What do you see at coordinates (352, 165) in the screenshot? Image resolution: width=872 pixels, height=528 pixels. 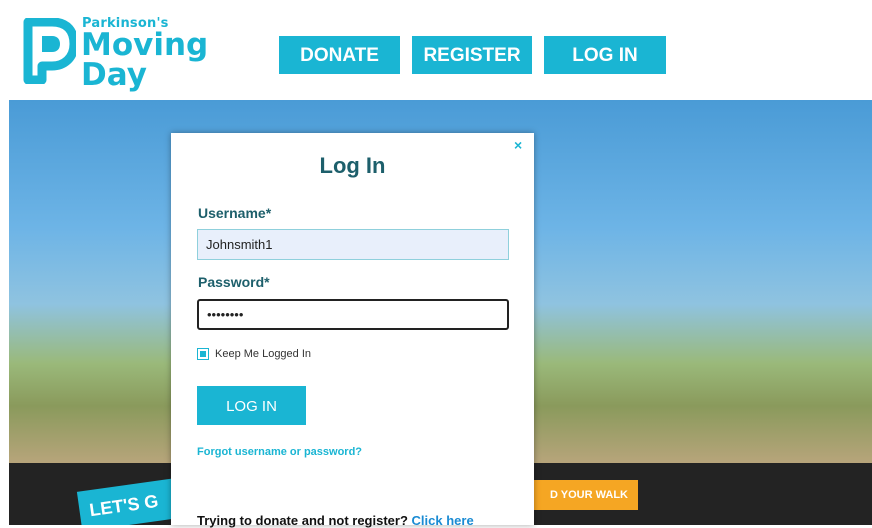 I see `modal-title: Log In` at bounding box center [352, 165].